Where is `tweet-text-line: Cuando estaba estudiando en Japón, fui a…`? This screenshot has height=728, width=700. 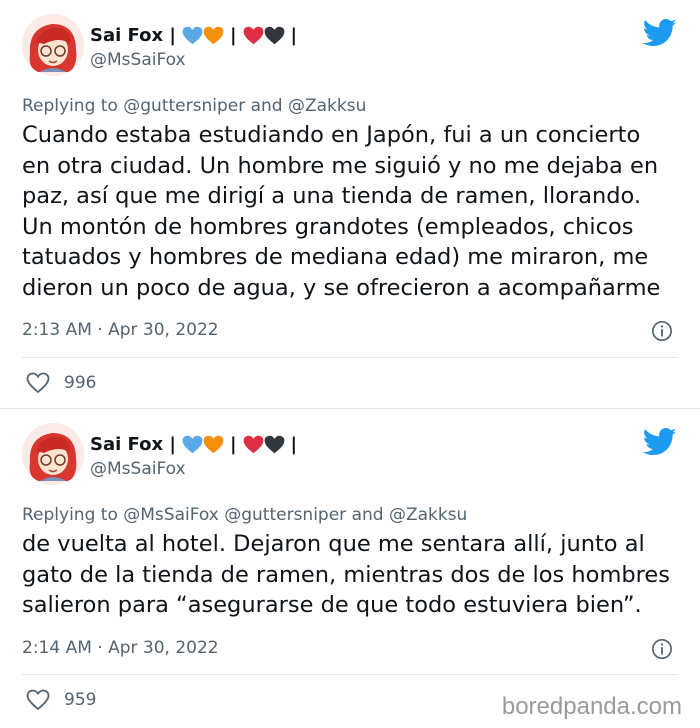 tweet-text-line: Cuando estaba estudiando en Japón, fui a… is located at coordinates (331, 135).